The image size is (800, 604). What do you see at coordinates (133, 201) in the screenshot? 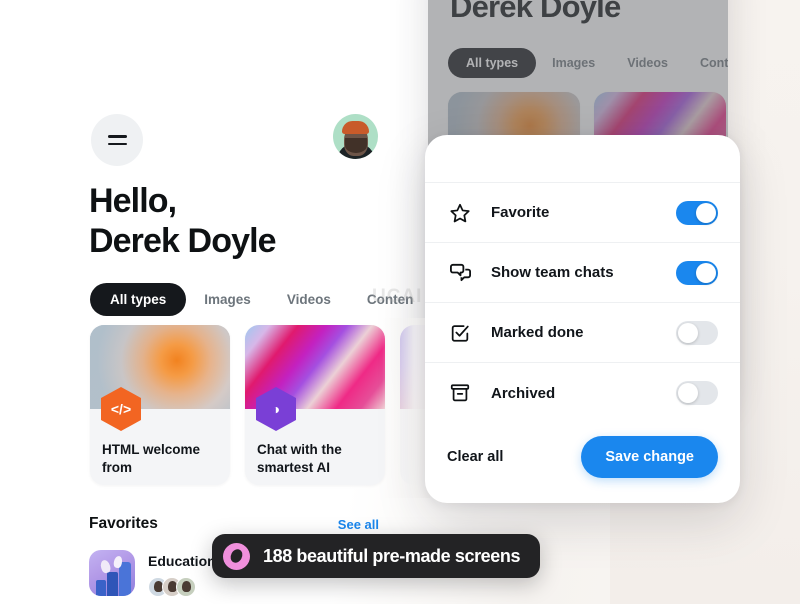
I see `greeting-line-1: Hello,` at bounding box center [133, 201].